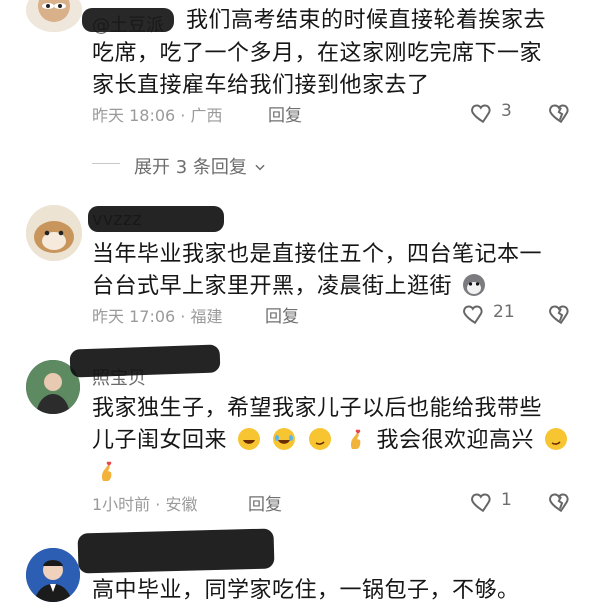 This screenshot has height=611, width=600. I want to click on comment-text: 当年毕业我家也是直接住五个，四台笔记本一 台台式早上家里开黑，凌晨街上逛街, so click(337, 271).